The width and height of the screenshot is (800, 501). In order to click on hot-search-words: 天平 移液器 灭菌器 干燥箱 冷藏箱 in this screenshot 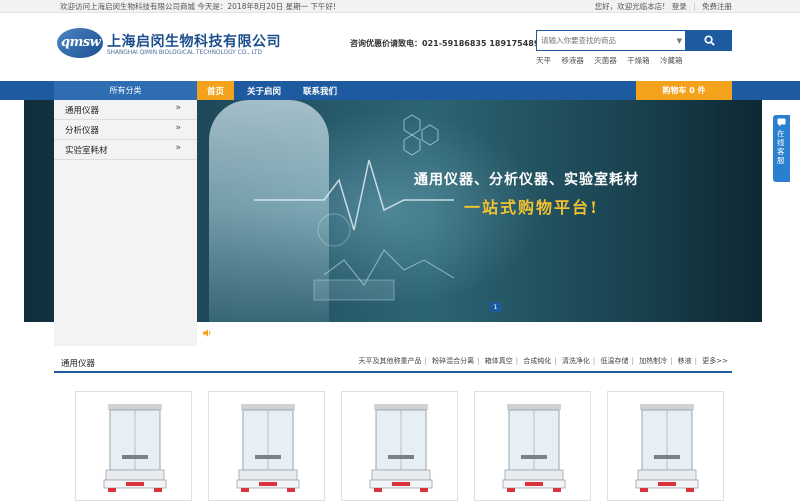, I will do `click(613, 60)`.